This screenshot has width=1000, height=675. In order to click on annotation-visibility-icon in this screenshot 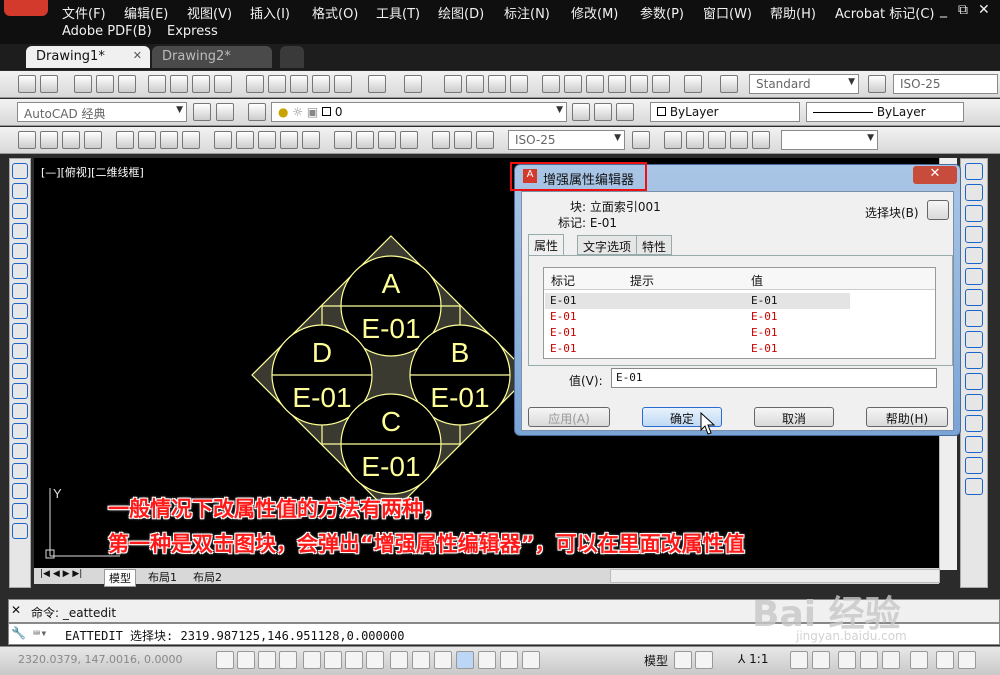, I will do `click(799, 660)`.